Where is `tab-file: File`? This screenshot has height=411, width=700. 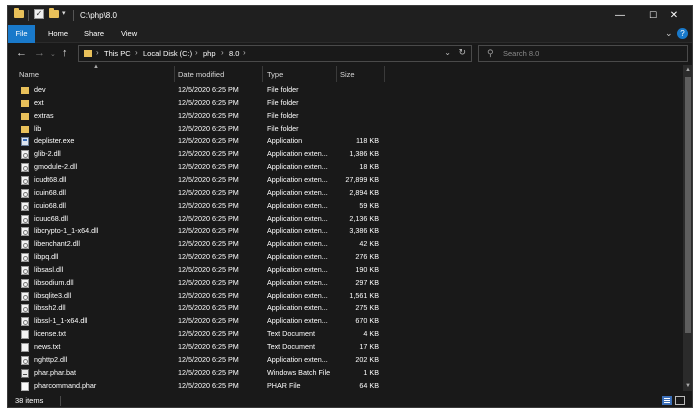
tab-file: File is located at coordinates (21, 34).